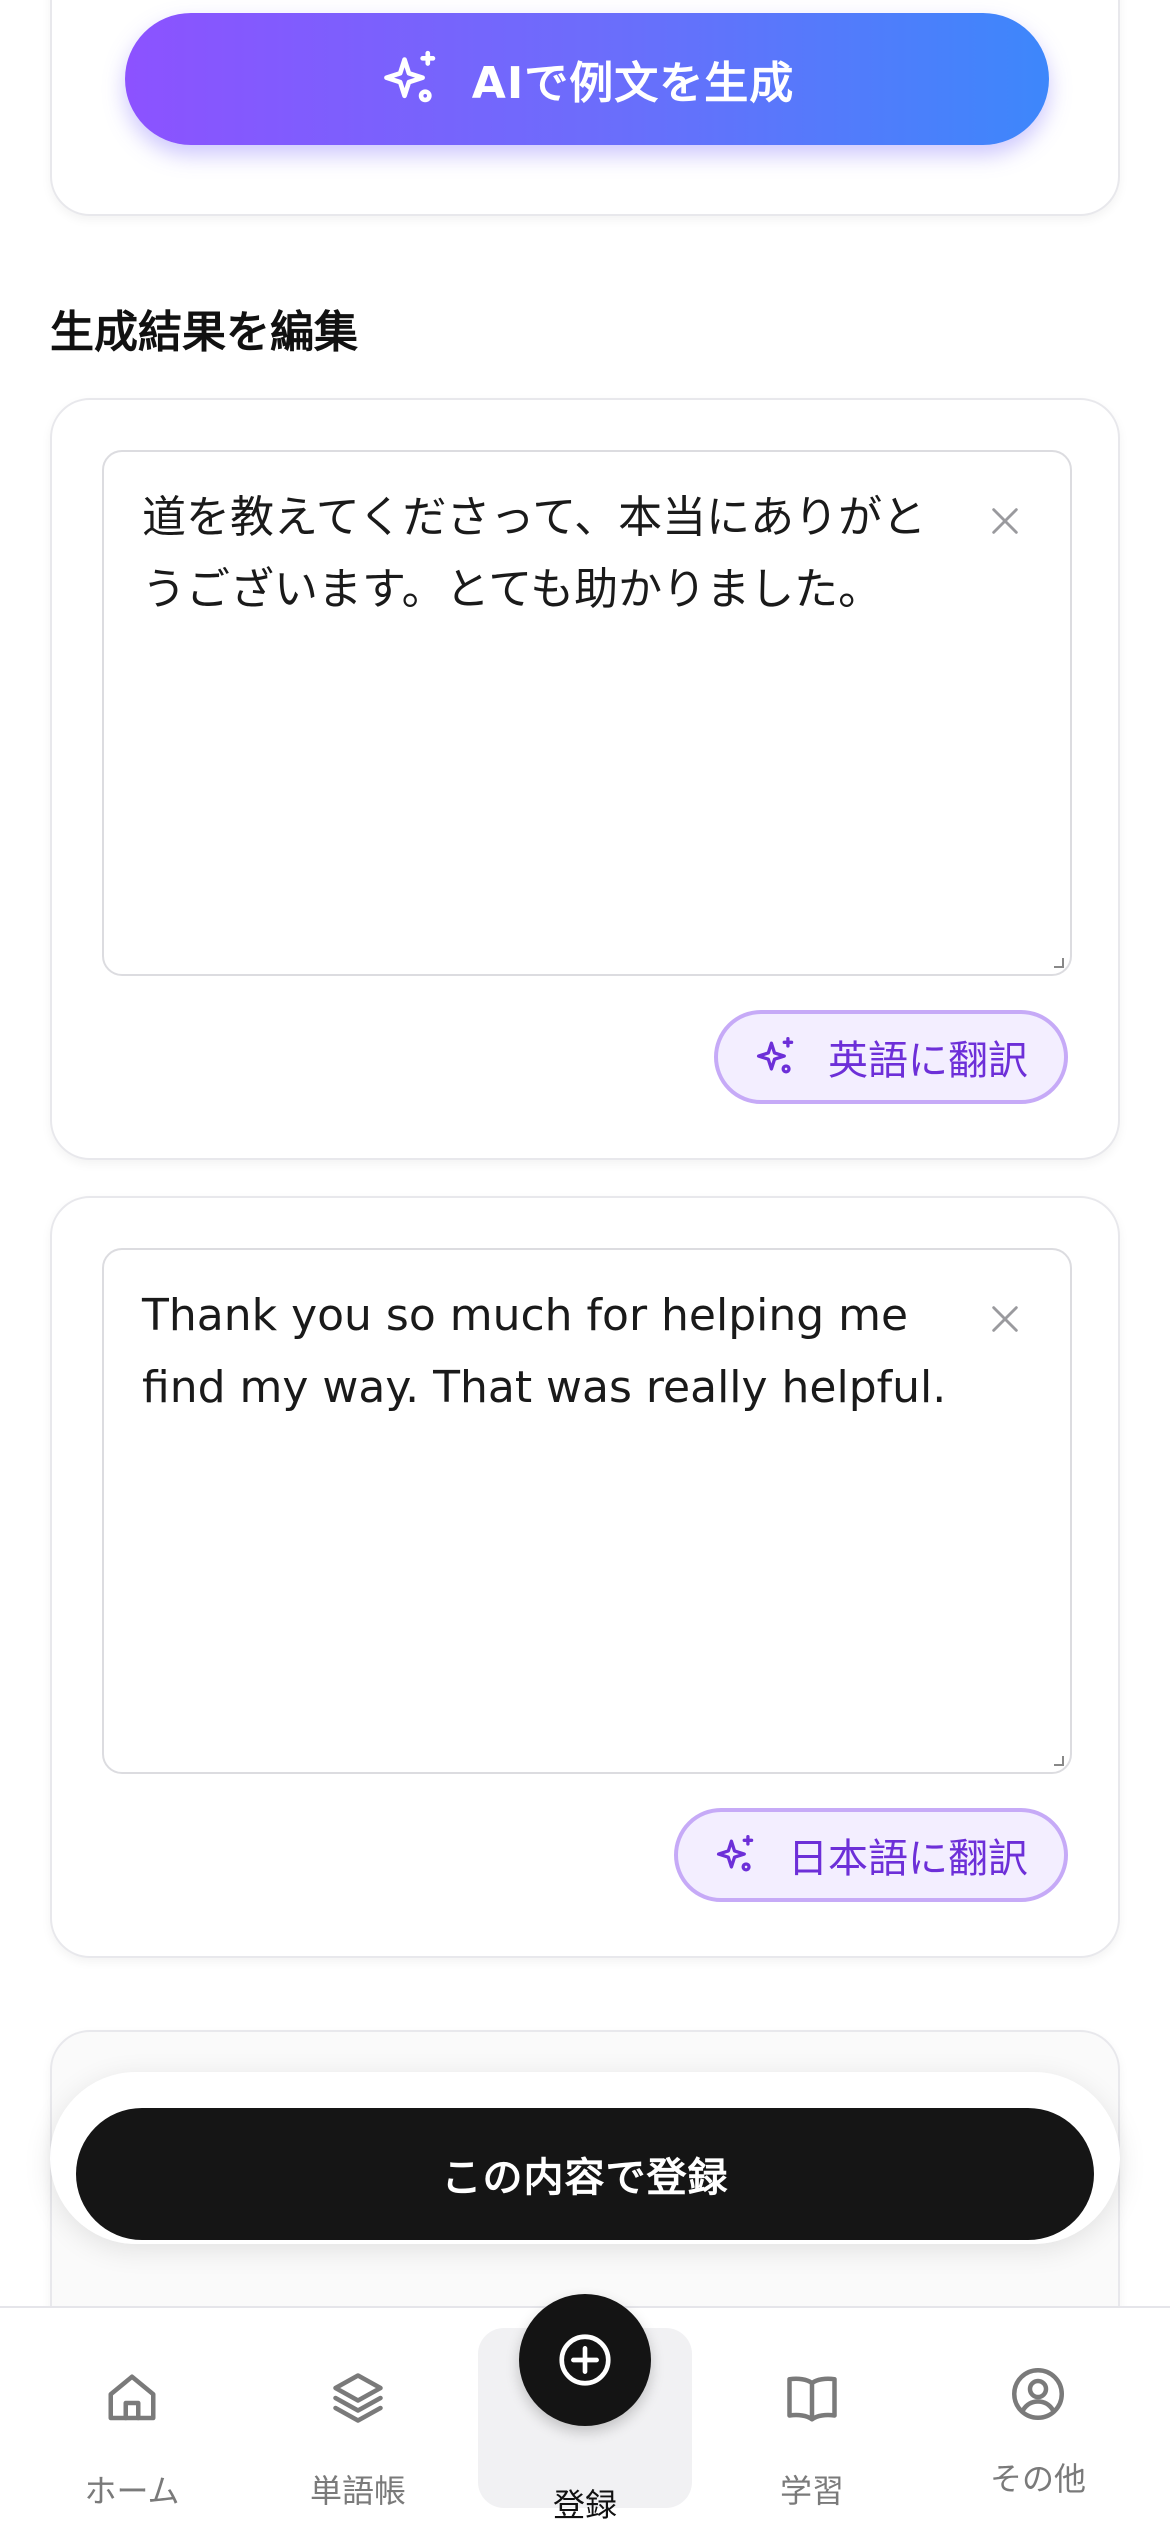 The height and width of the screenshot is (2532, 1170). I want to click on translate-to-japanese-button: 日本語に翻訳, so click(871, 1855).